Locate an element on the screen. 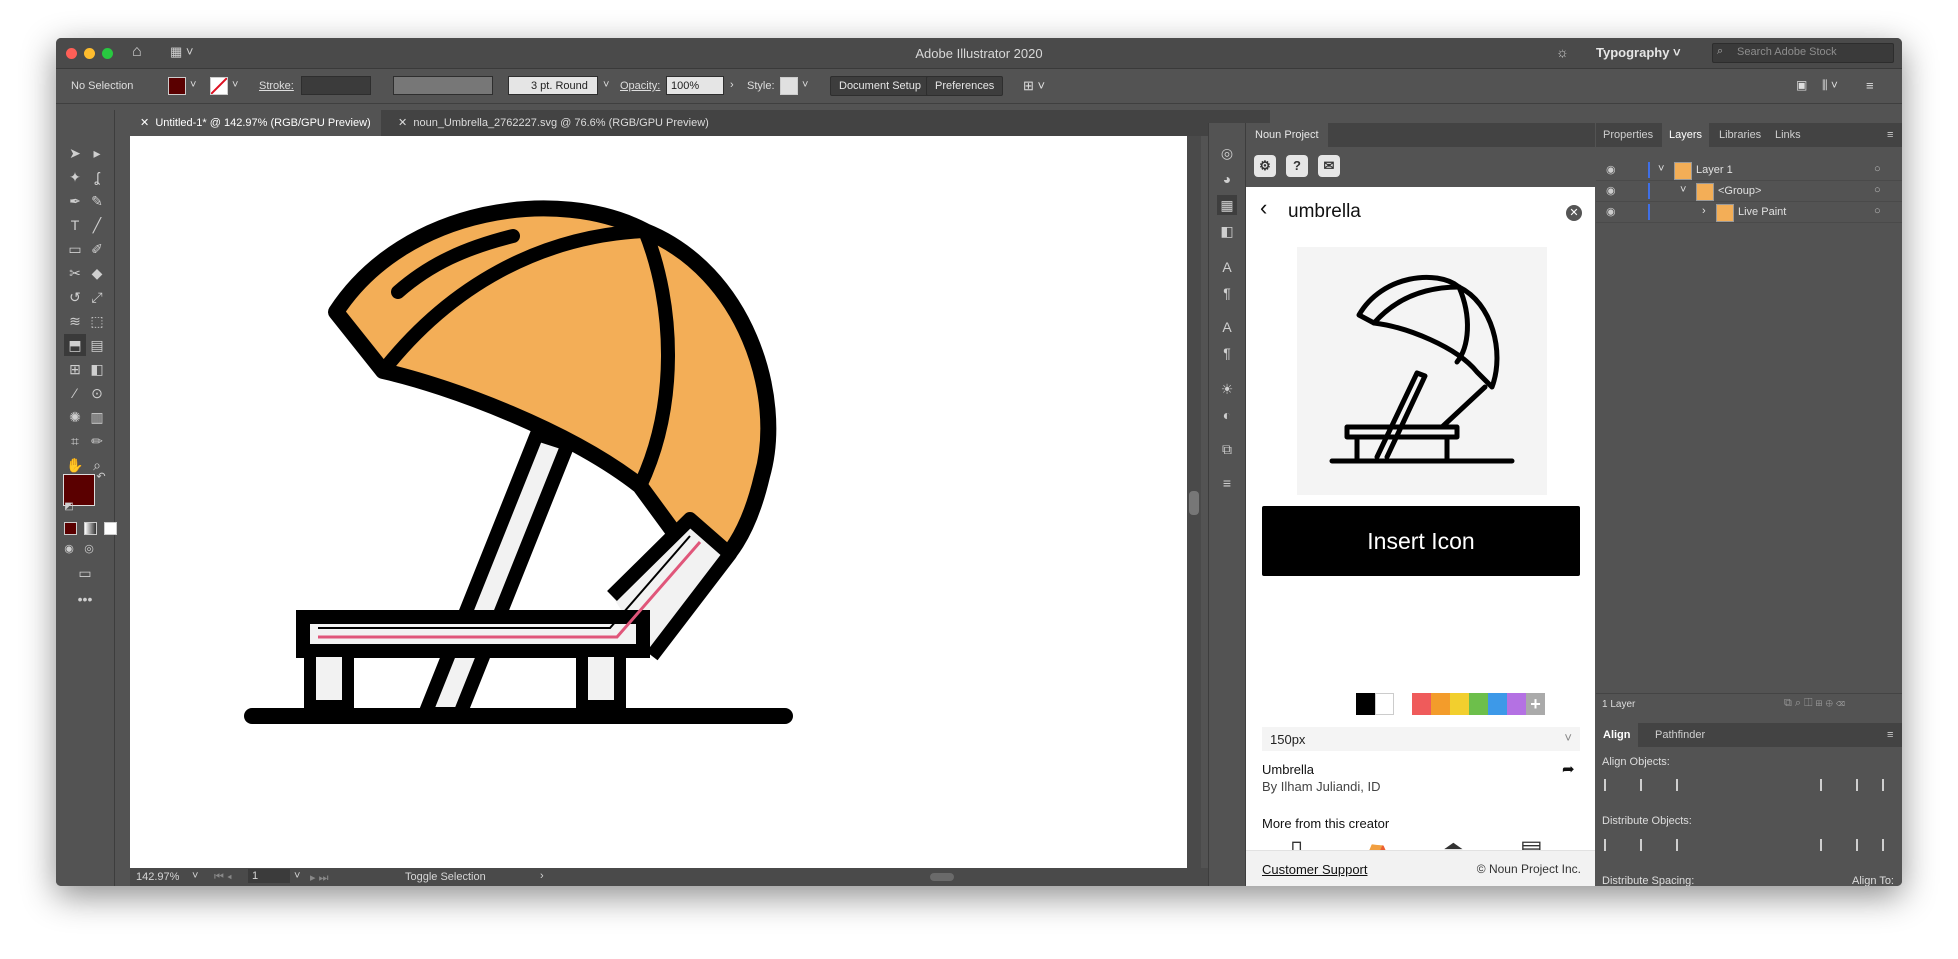 The image size is (1958, 959). swap-colors-icon: ↶ is located at coordinates (101, 477).